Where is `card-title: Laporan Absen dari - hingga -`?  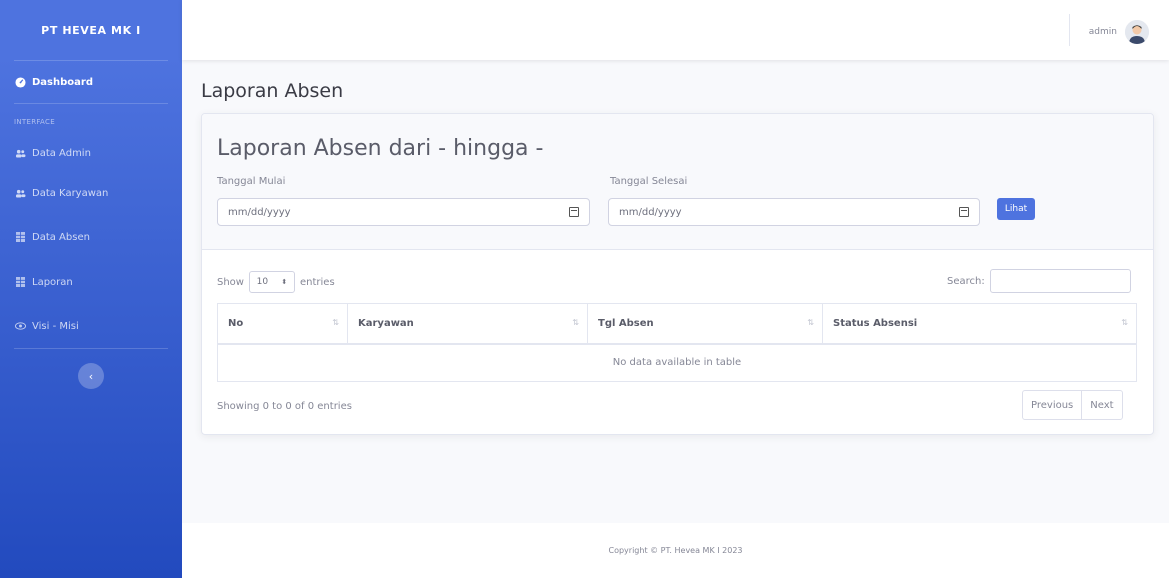
card-title: Laporan Absen dari - hingga - is located at coordinates (380, 148).